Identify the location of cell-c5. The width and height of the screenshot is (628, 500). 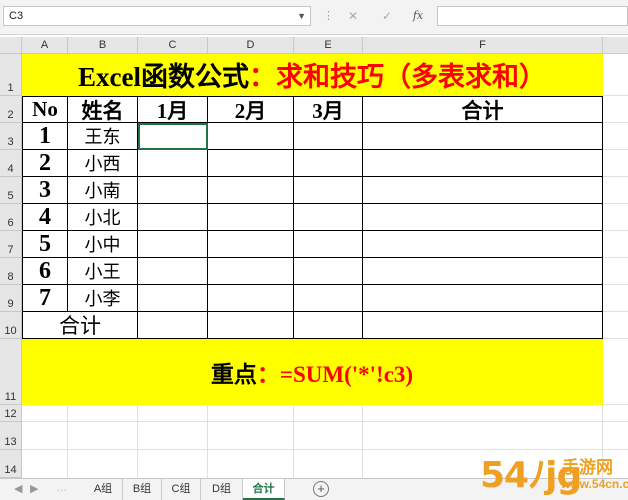
(173, 190).